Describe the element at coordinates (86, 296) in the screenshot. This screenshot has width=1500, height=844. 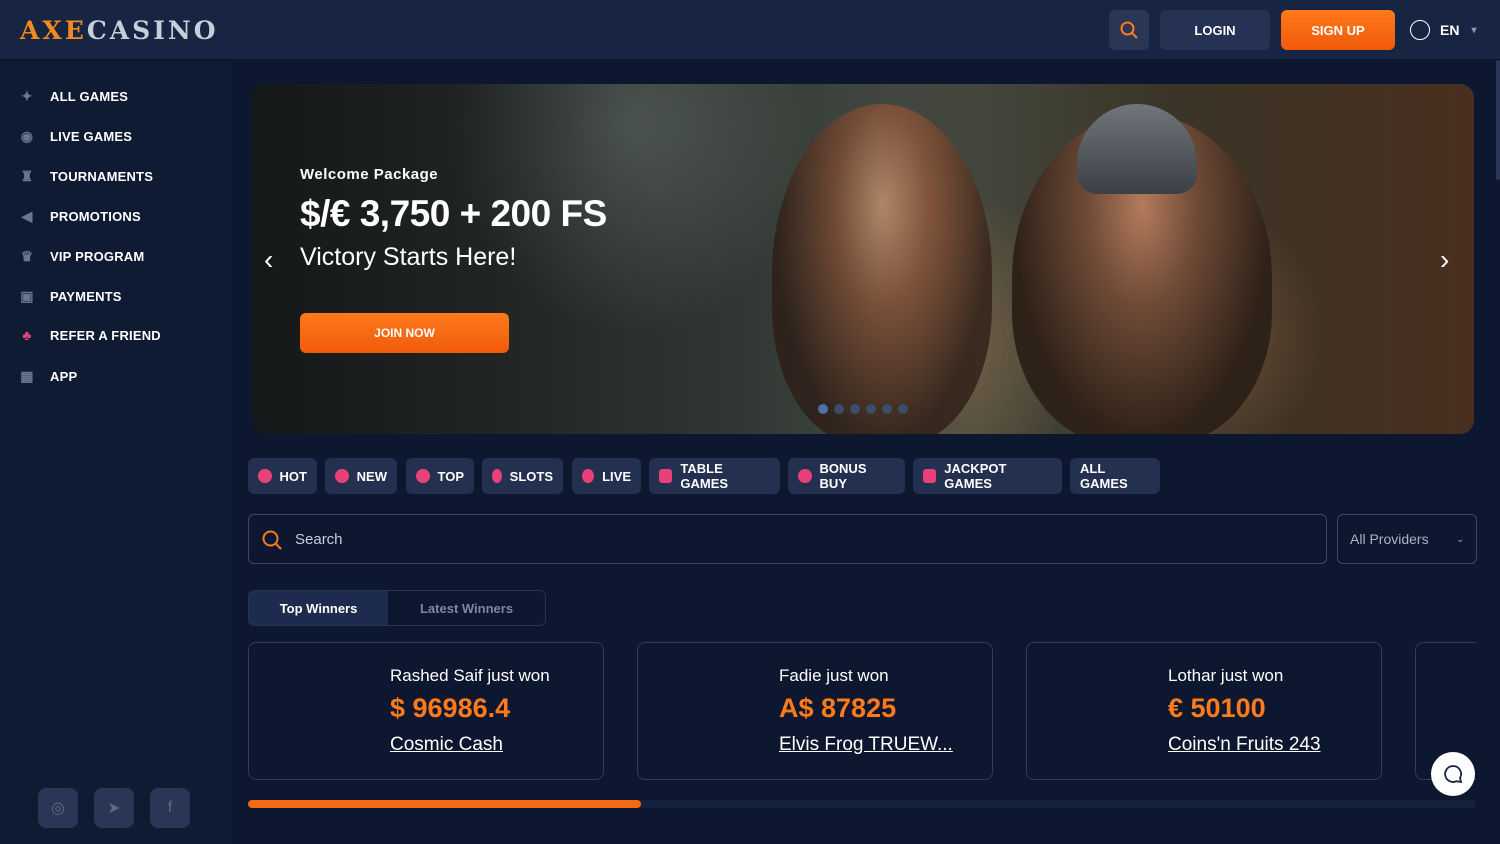
I see `sidebar-item-label: PAYMENTS` at that location.